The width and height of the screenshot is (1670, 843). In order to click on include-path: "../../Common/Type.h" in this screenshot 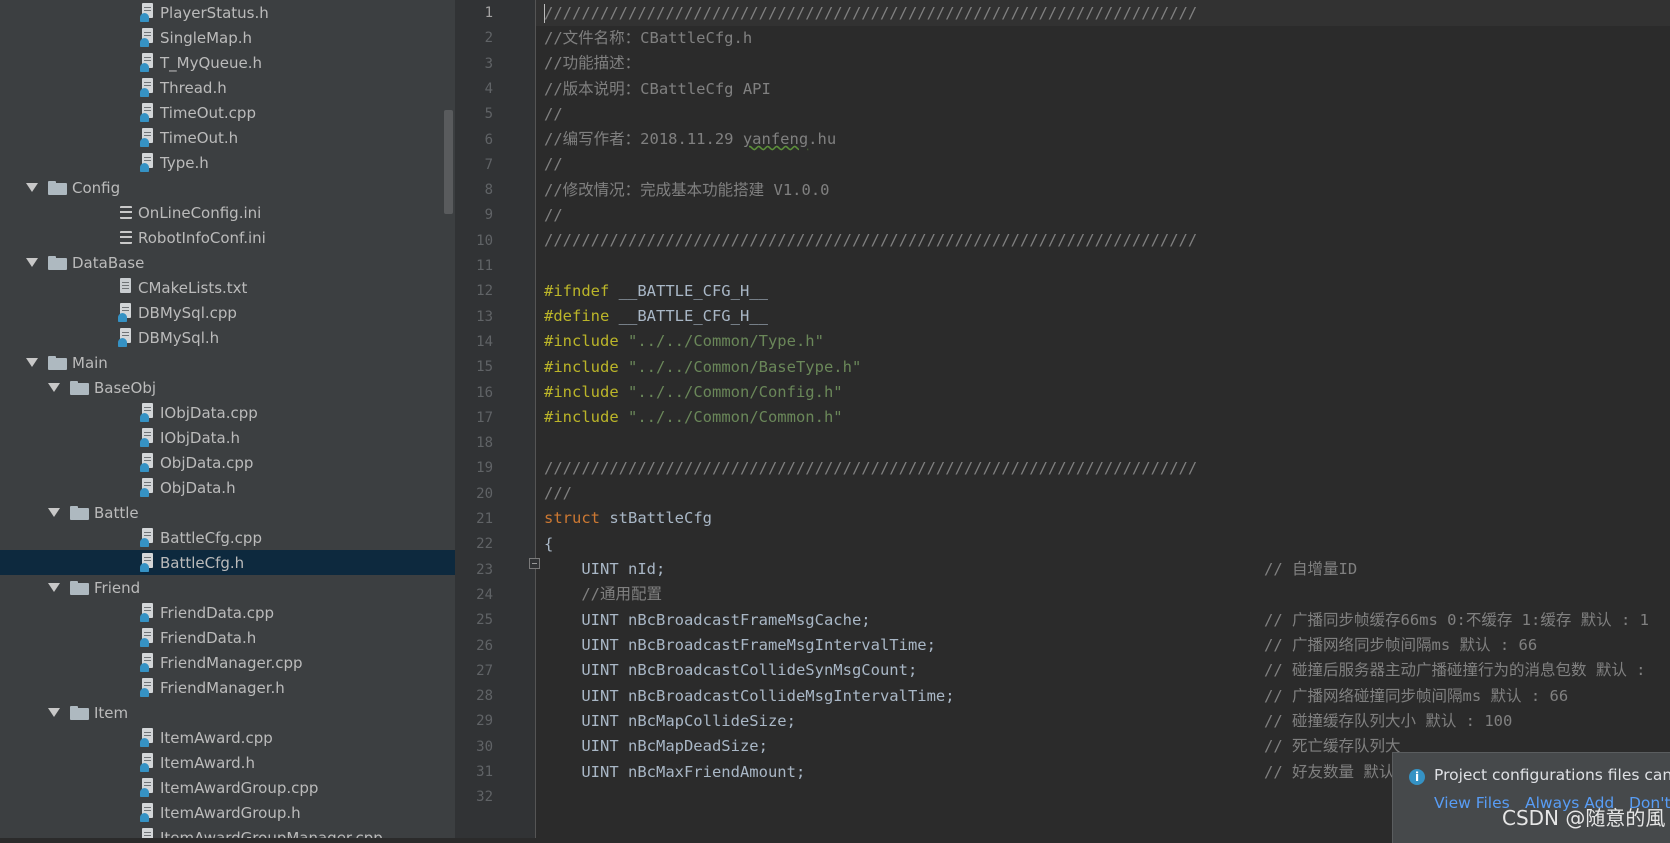, I will do `click(726, 341)`.